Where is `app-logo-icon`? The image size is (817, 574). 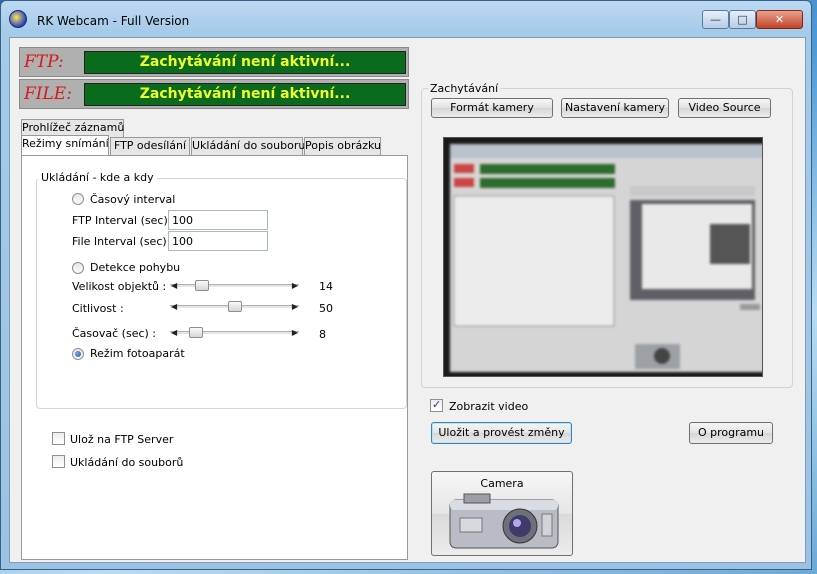 app-logo-icon is located at coordinates (18, 19).